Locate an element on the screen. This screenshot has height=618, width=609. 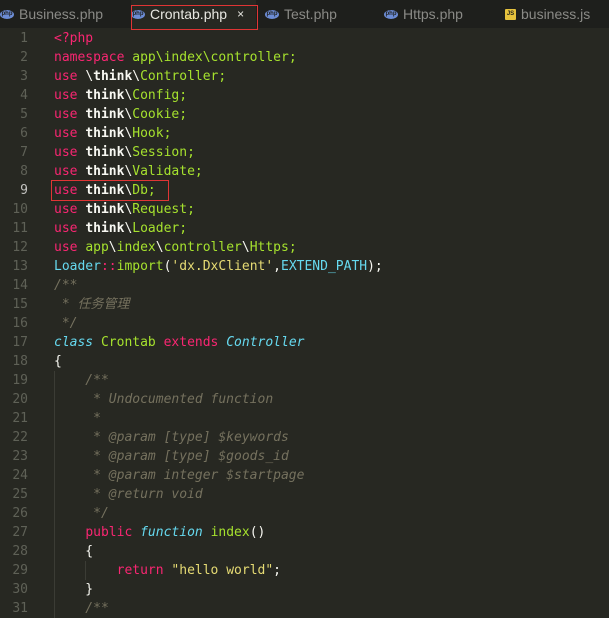
code-line: 18 { is located at coordinates (304, 361).